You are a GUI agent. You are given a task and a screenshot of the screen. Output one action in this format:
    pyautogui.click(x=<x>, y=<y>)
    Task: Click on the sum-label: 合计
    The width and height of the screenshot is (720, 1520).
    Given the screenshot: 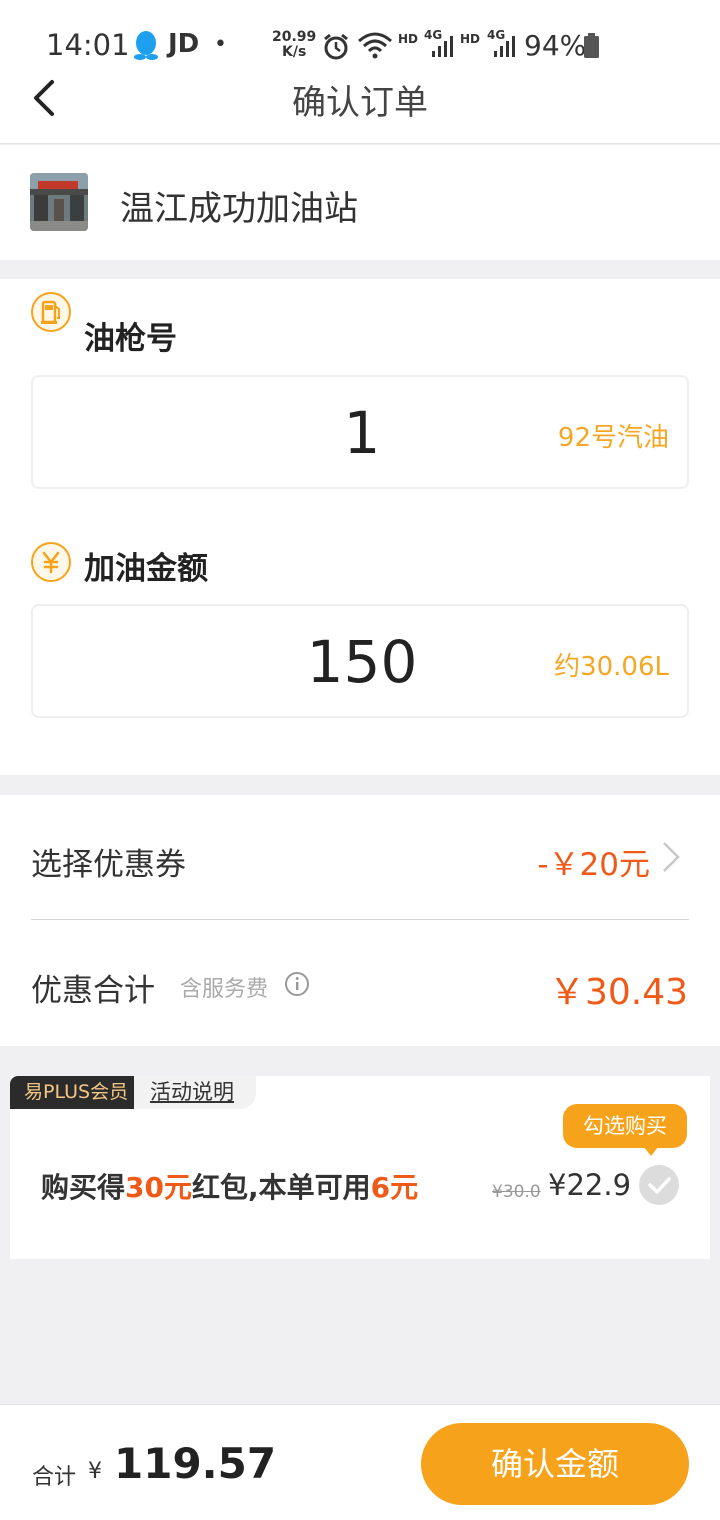 What is the action you would take?
    pyautogui.click(x=54, y=1477)
    